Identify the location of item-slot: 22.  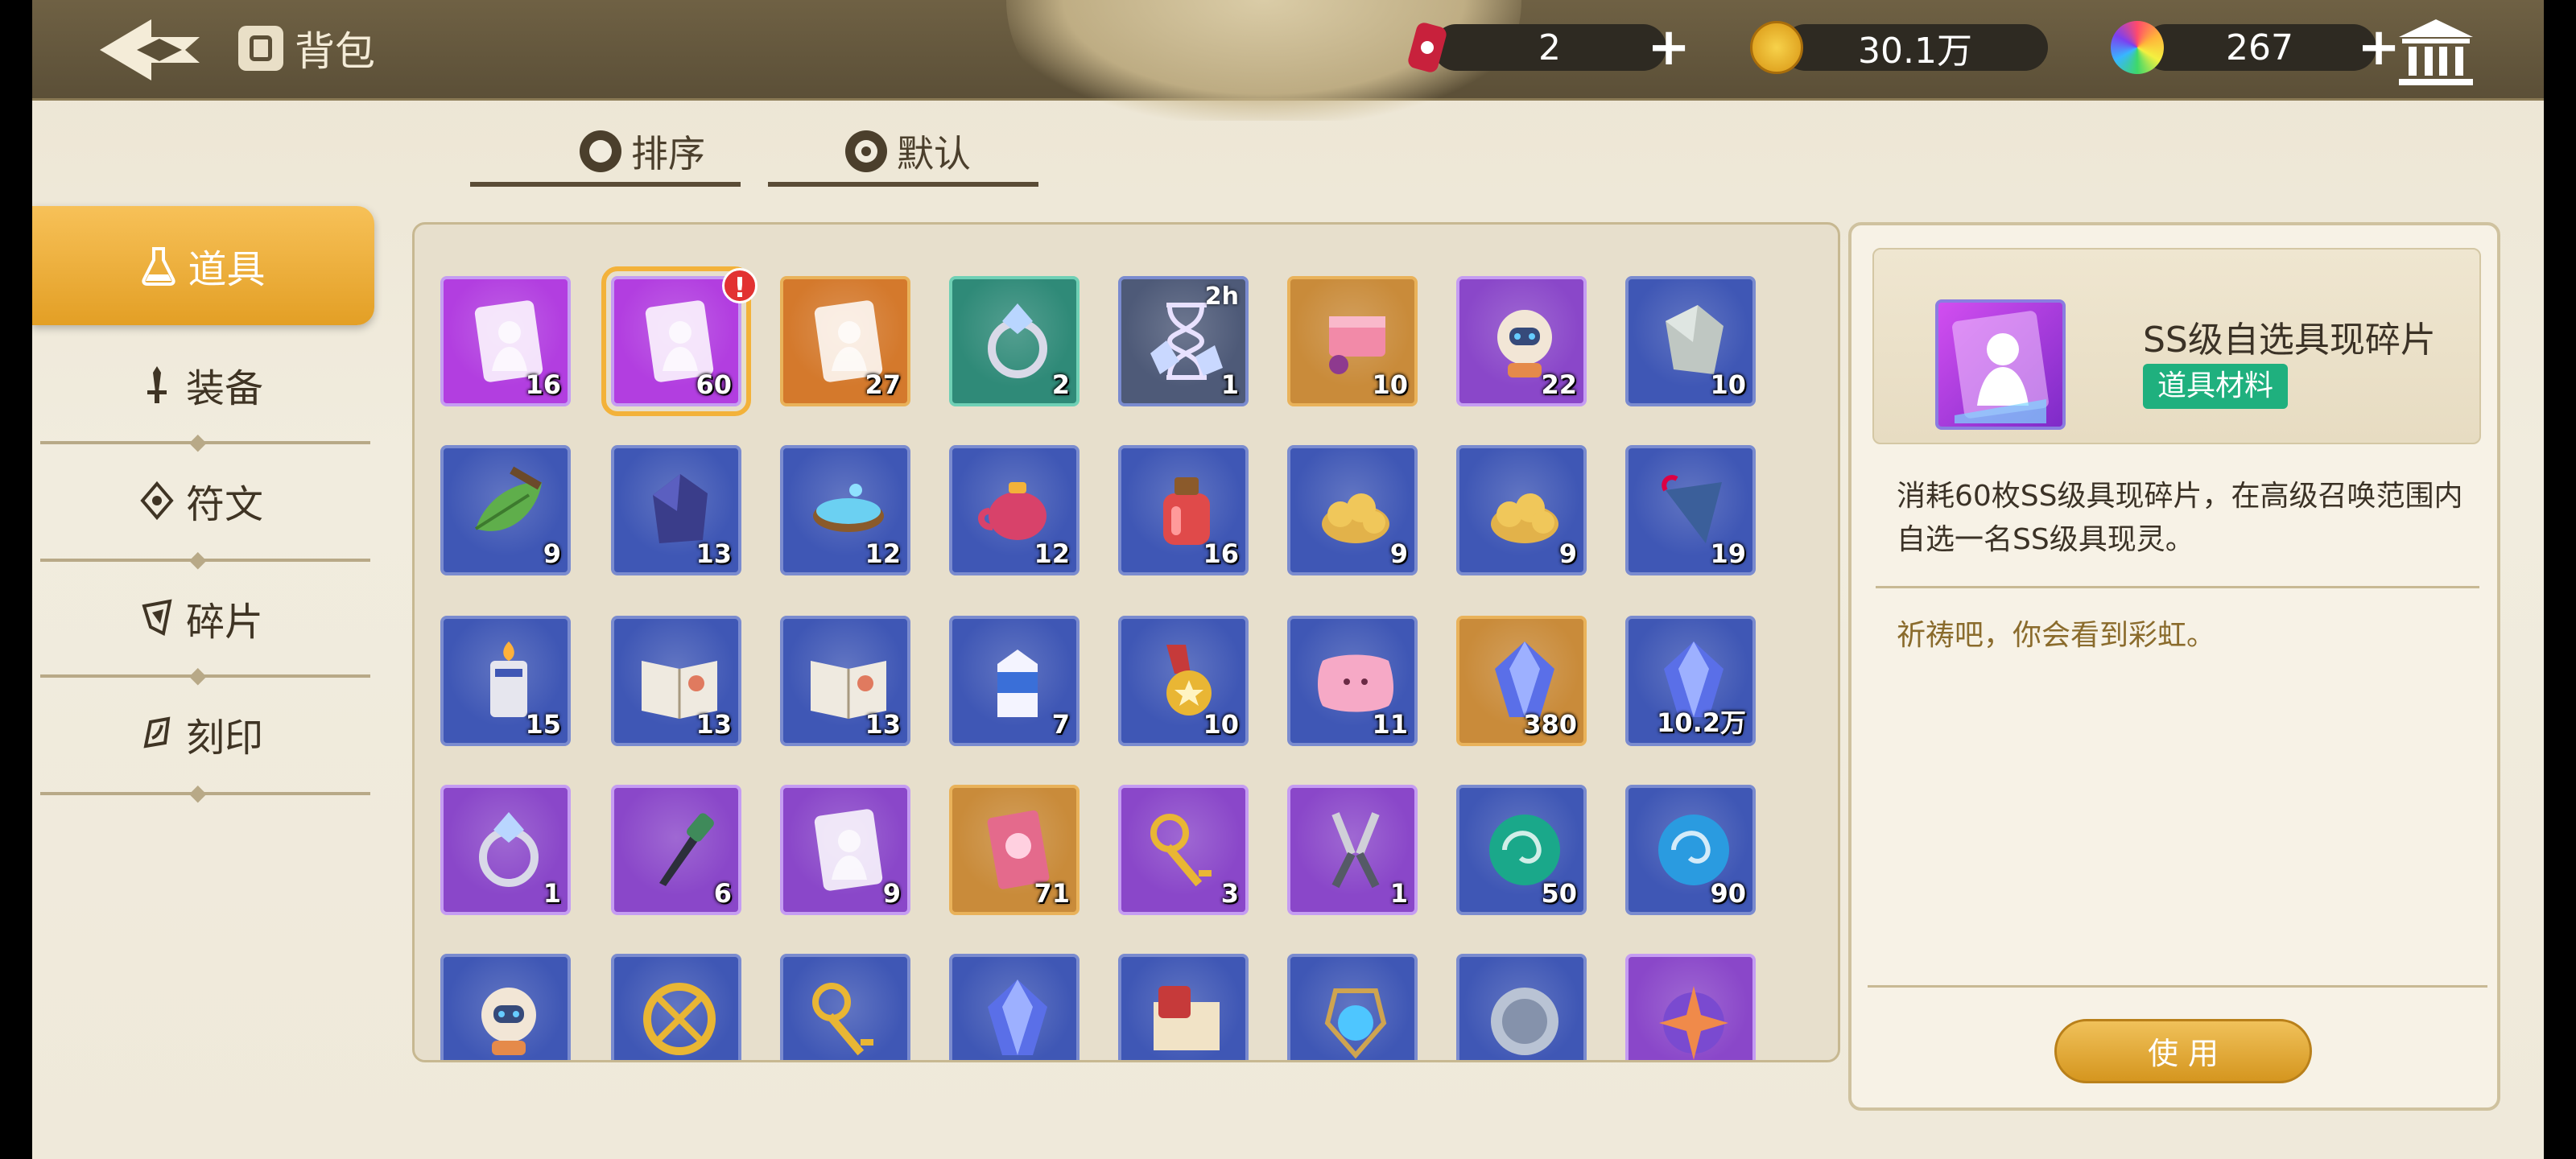
(1521, 341).